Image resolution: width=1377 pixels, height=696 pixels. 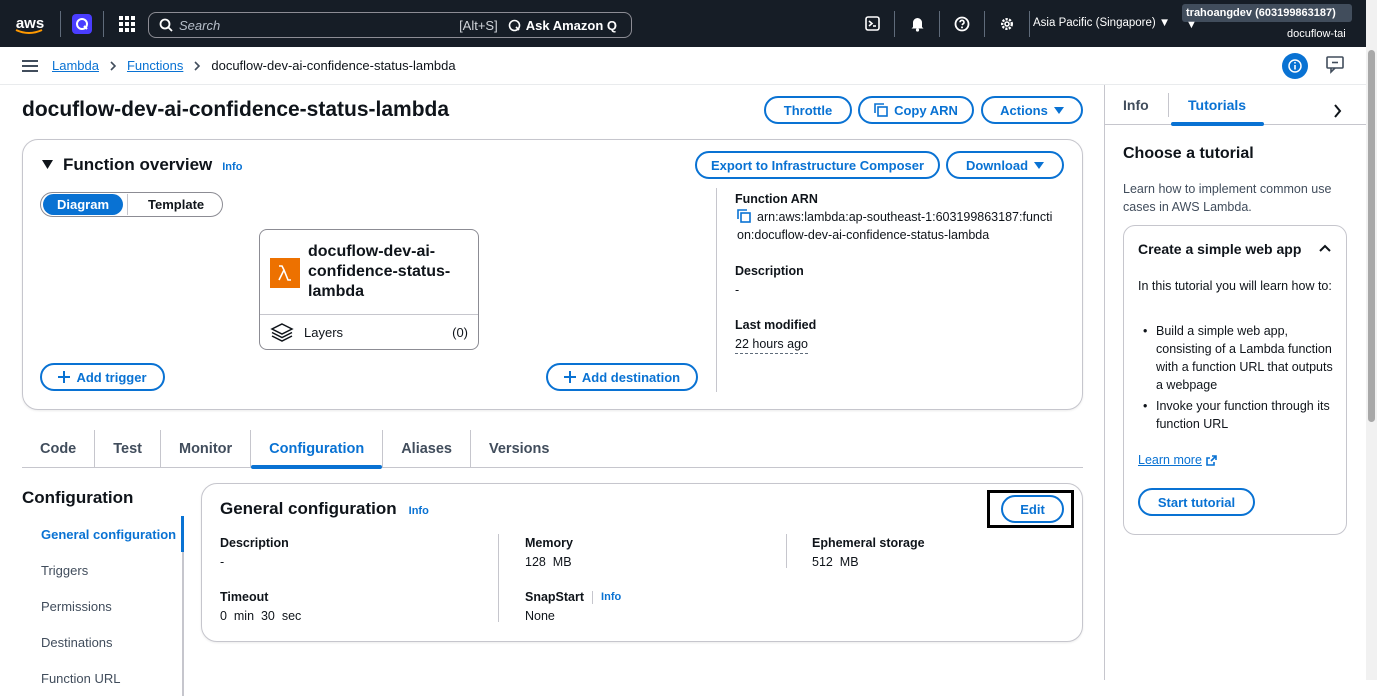 I want to click on actions-button: Actions, so click(x=1032, y=110).